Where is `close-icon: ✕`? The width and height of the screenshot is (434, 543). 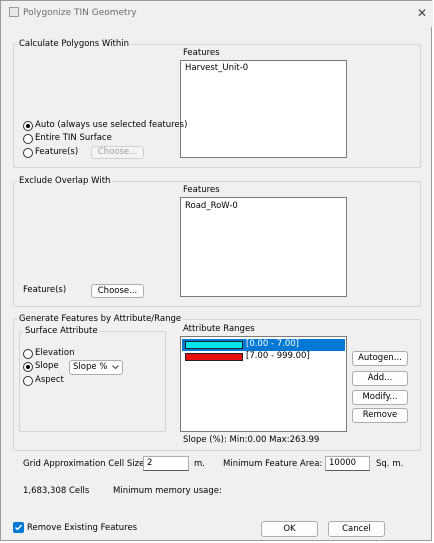
close-icon: ✕ is located at coordinates (422, 13).